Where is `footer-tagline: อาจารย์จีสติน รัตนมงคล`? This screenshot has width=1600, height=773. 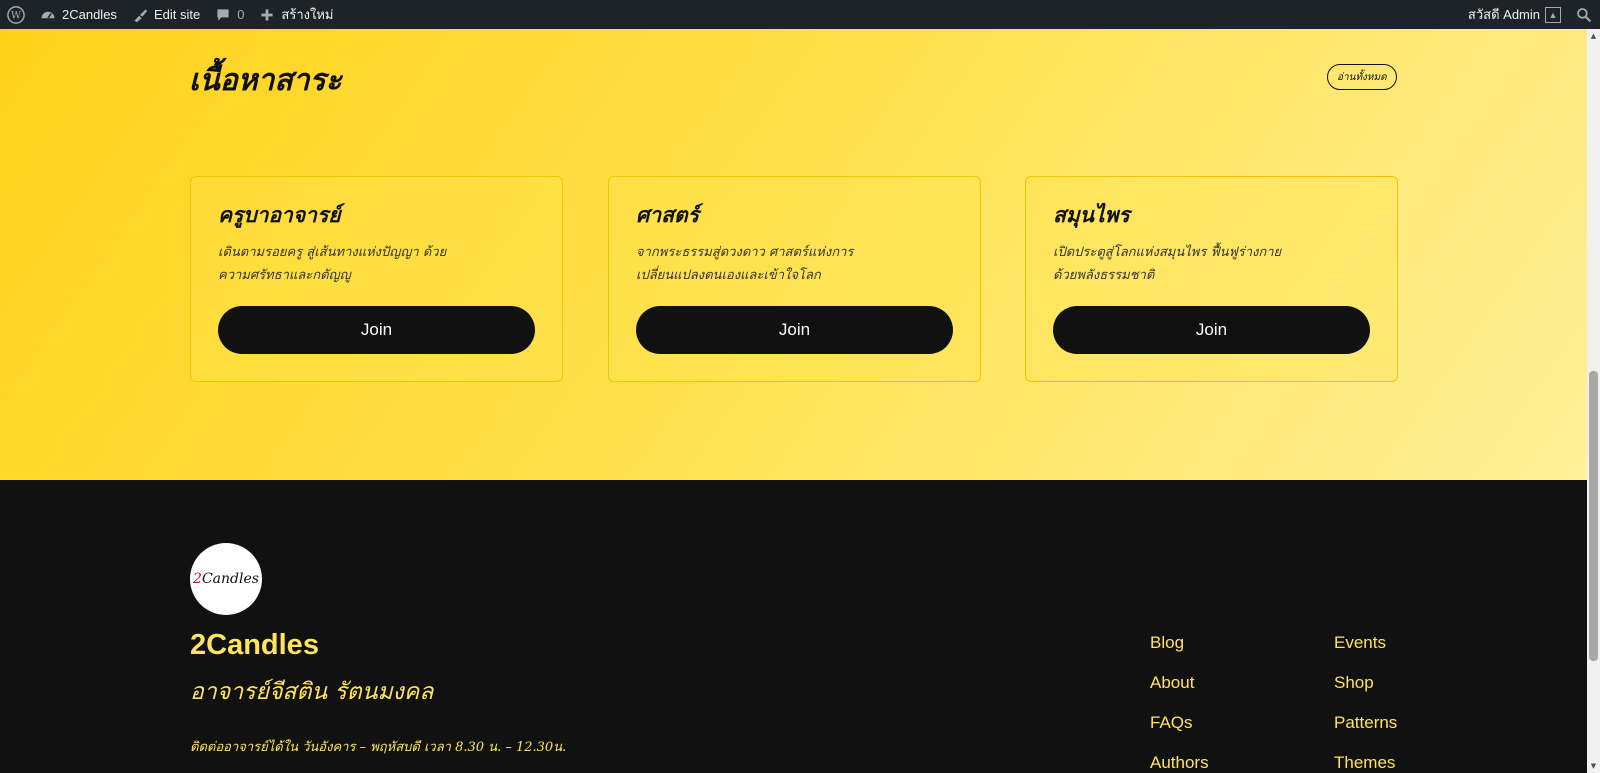 footer-tagline: อาจารย์จีสติน รัตนมงคล is located at coordinates (312, 692).